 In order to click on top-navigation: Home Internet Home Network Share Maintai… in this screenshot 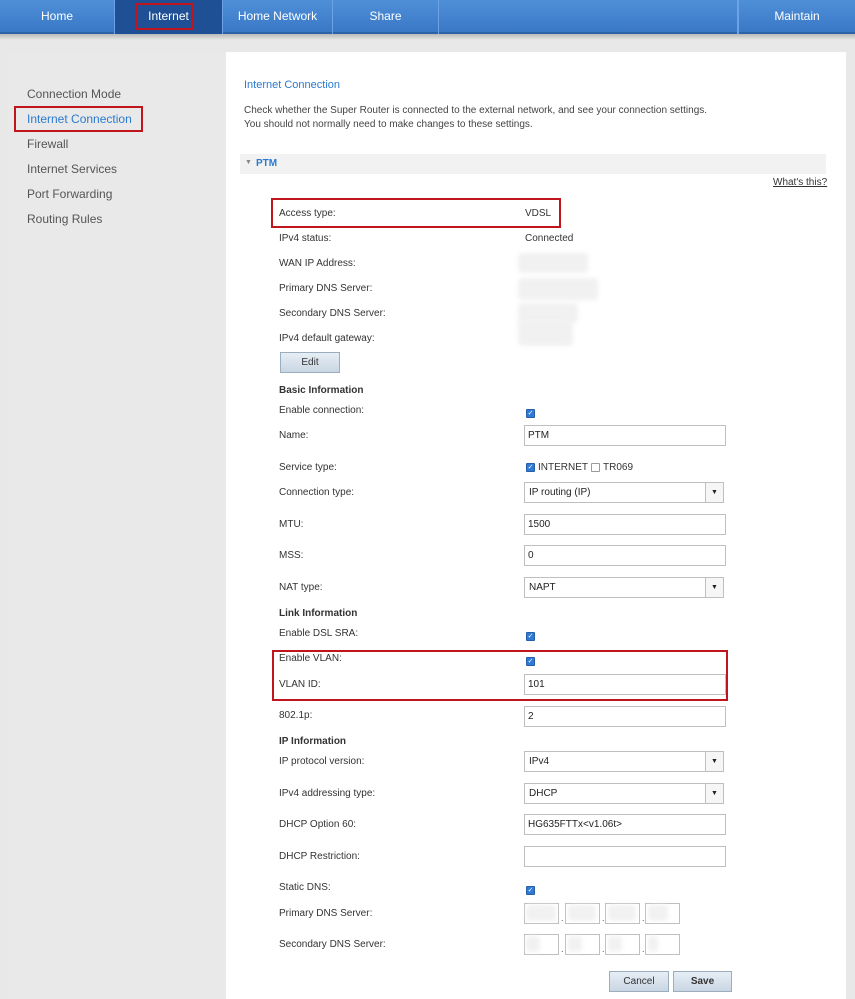, I will do `click(427, 17)`.